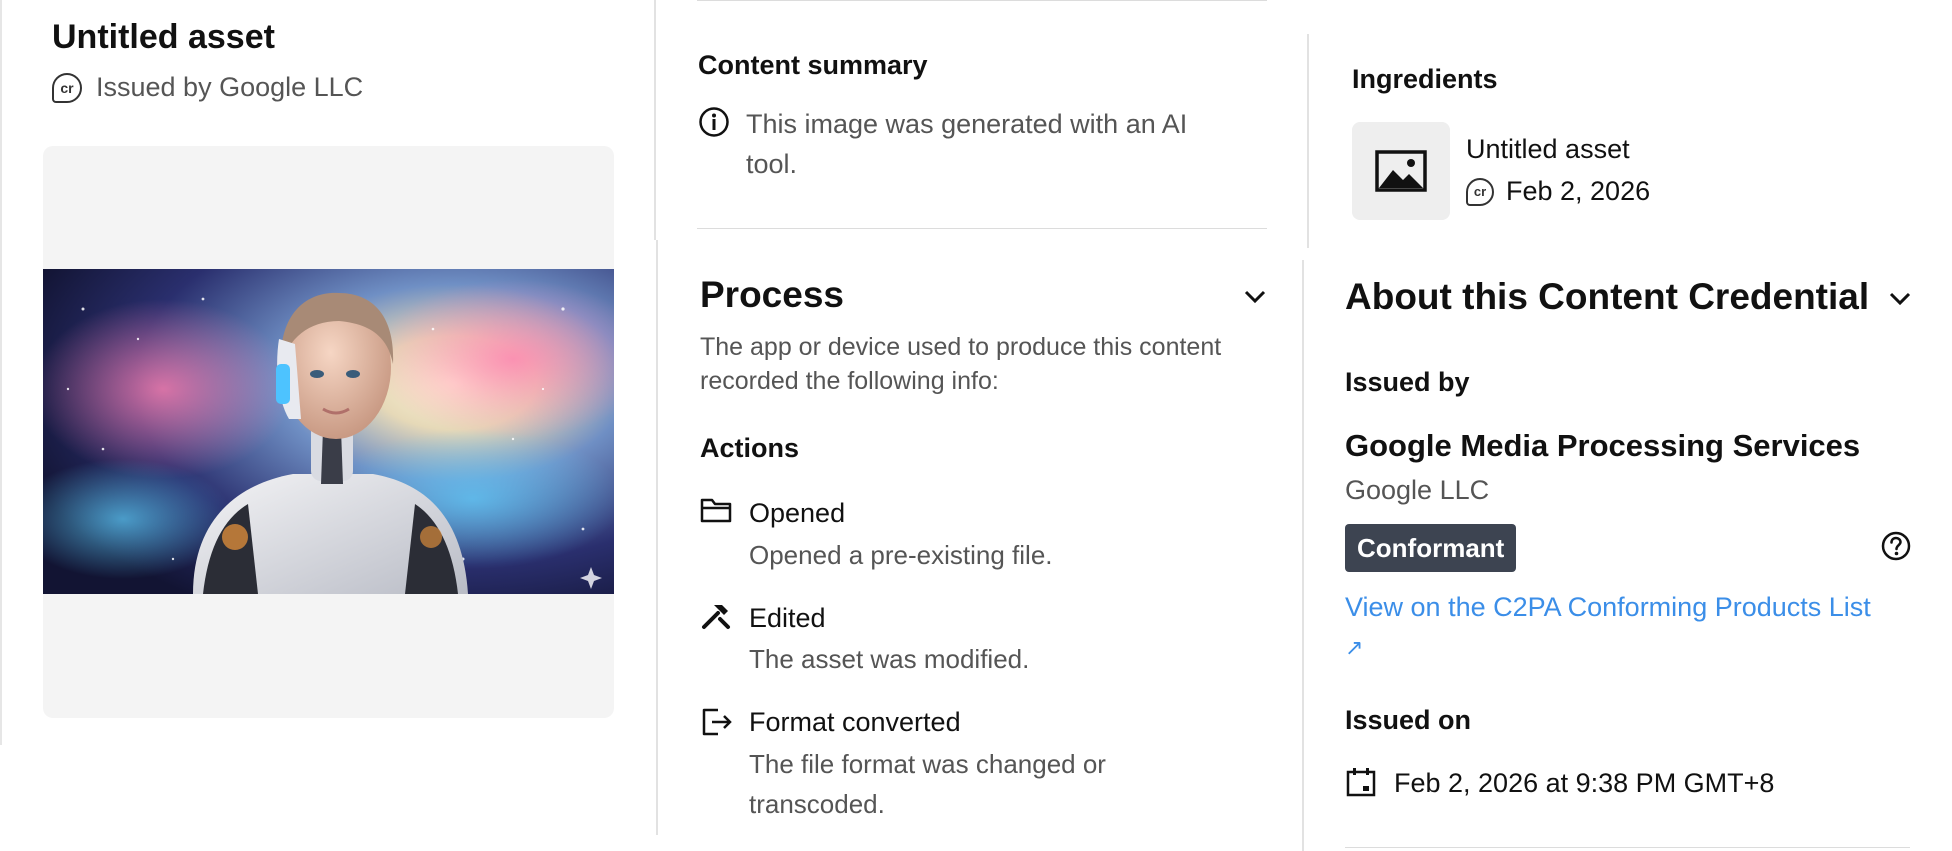 This screenshot has width=1952, height=851. I want to click on issued-by-label: Issued by, so click(1407, 382).